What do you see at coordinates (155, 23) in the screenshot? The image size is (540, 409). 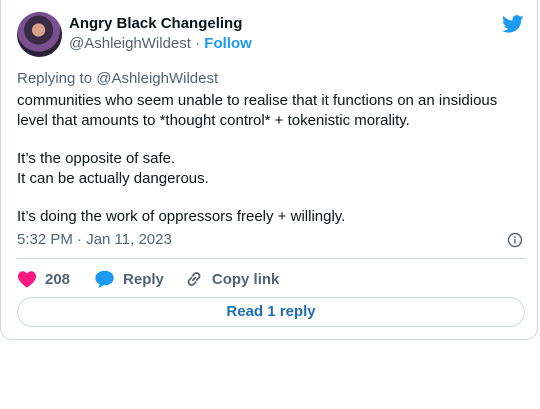 I see `author-name: Angry Black Changeling` at bounding box center [155, 23].